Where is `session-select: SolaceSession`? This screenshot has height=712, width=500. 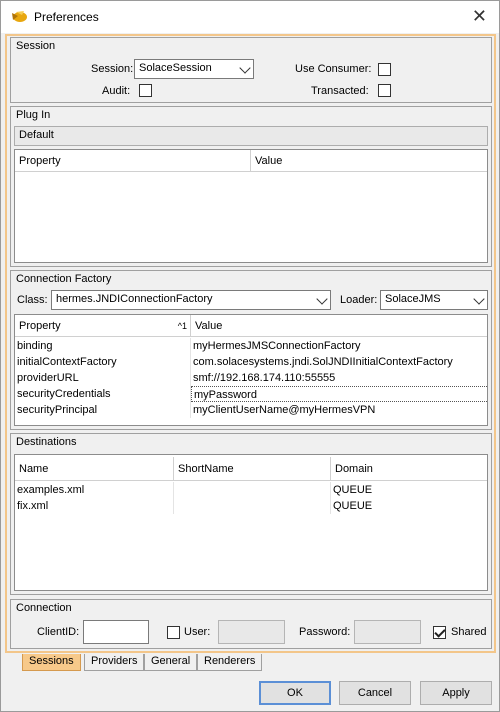
session-select: SolaceSession is located at coordinates (194, 69).